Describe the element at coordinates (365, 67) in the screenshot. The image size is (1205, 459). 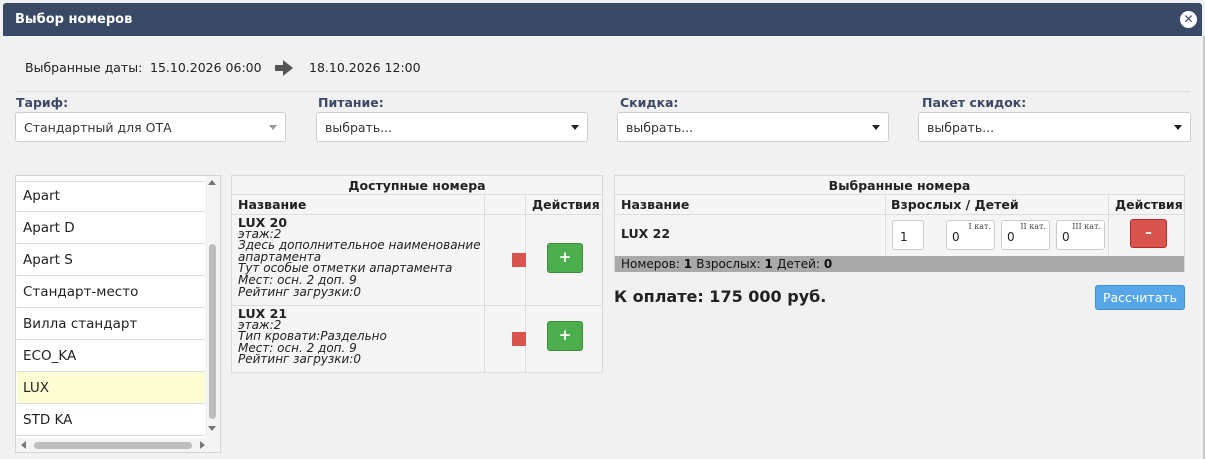
I see `date-to: 18.10.2026 12:00` at that location.